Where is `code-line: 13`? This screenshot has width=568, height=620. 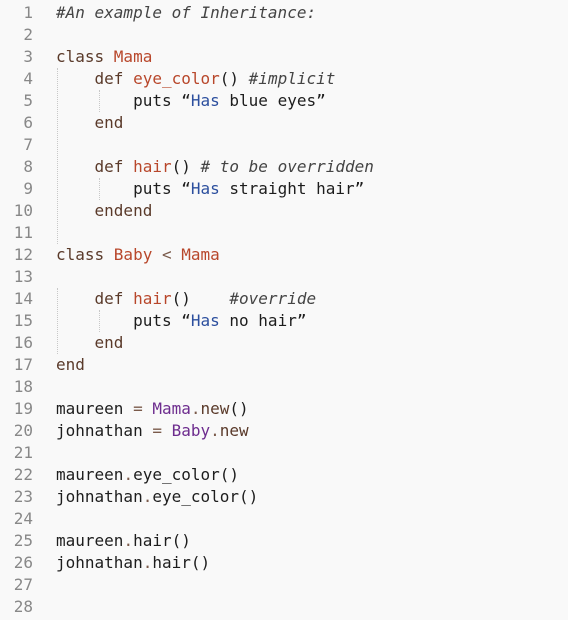
code-line: 13 is located at coordinates (284, 277).